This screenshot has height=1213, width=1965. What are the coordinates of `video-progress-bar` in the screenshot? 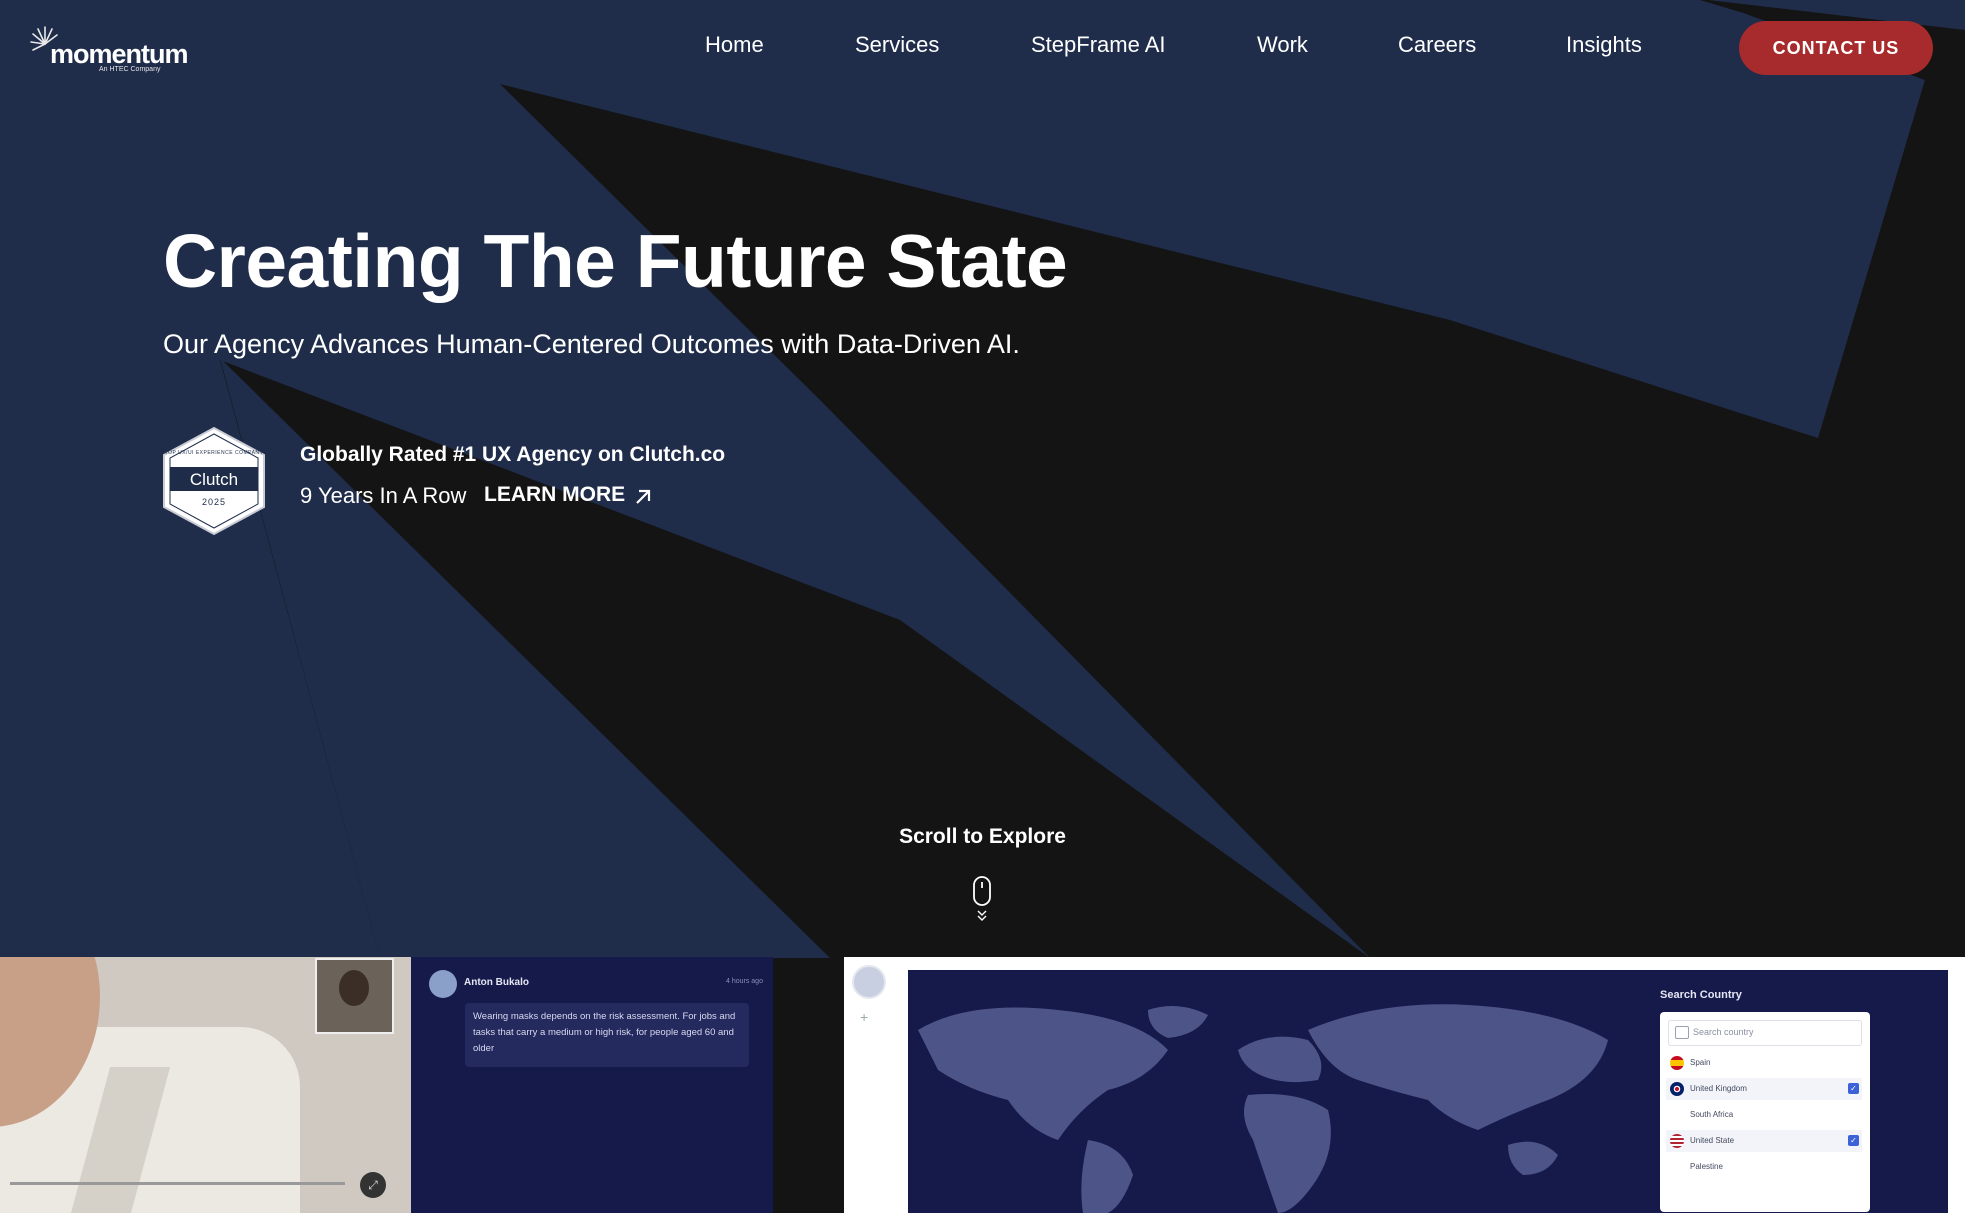 It's located at (177, 1183).